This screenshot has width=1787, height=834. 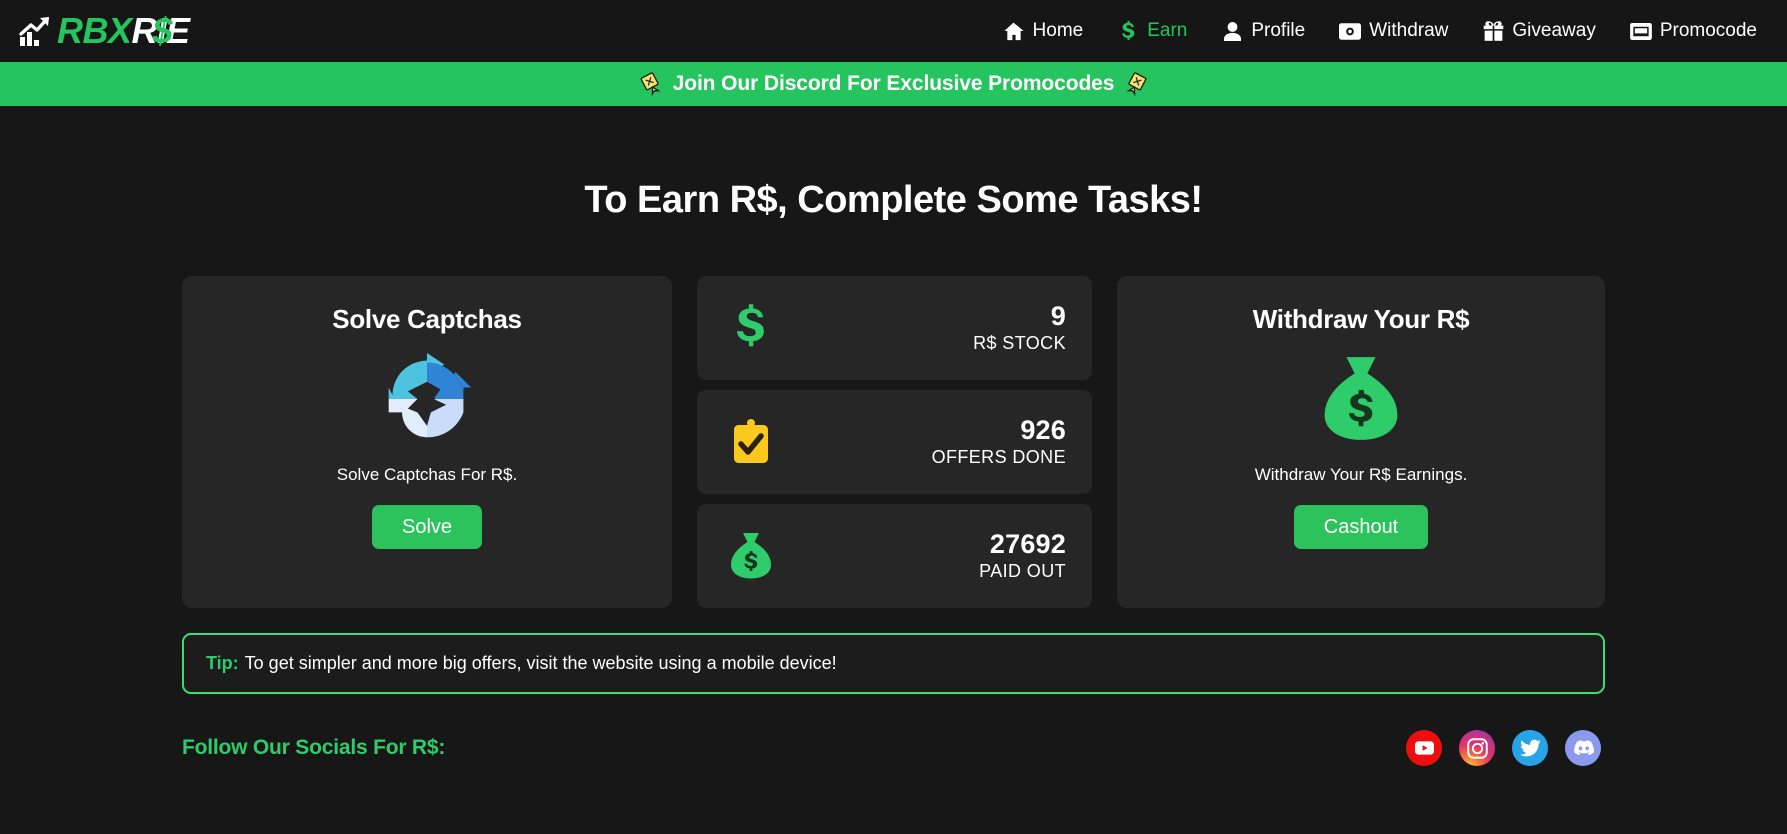 What do you see at coordinates (1167, 30) in the screenshot?
I see `nav-label-earn: Earn` at bounding box center [1167, 30].